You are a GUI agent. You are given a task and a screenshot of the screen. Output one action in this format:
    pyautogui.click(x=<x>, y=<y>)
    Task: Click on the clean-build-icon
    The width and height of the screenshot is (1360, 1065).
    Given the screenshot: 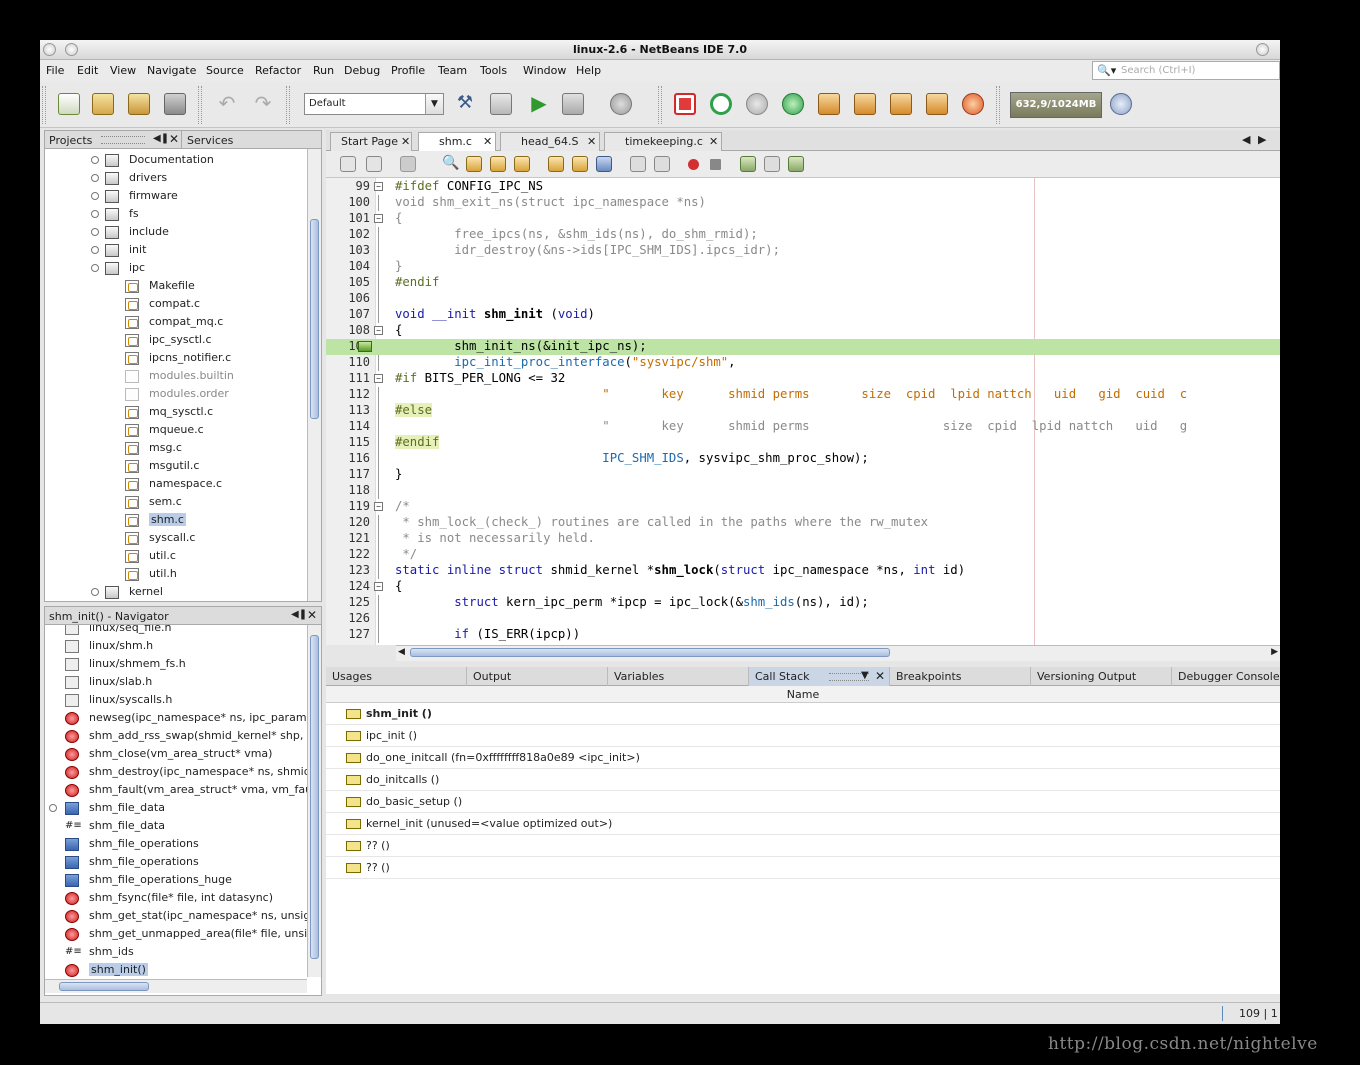 What is the action you would take?
    pyautogui.click(x=501, y=104)
    